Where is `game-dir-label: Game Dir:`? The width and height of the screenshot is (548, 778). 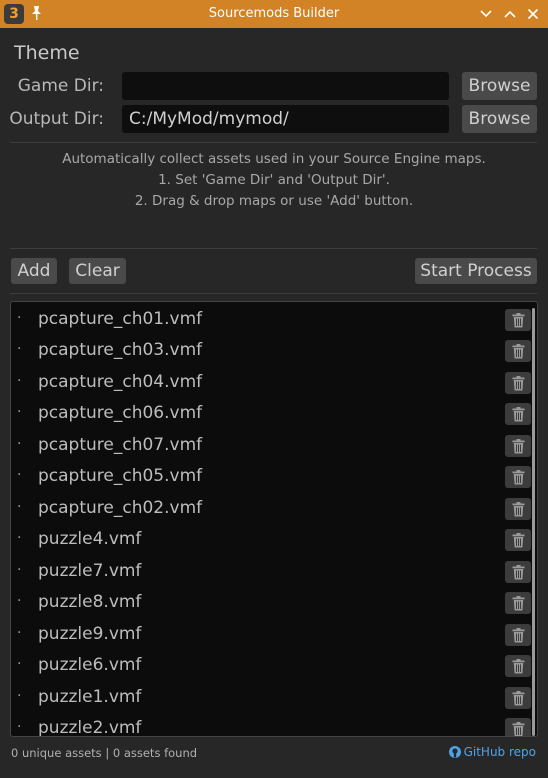 game-dir-label: Game Dir: is located at coordinates (60, 86).